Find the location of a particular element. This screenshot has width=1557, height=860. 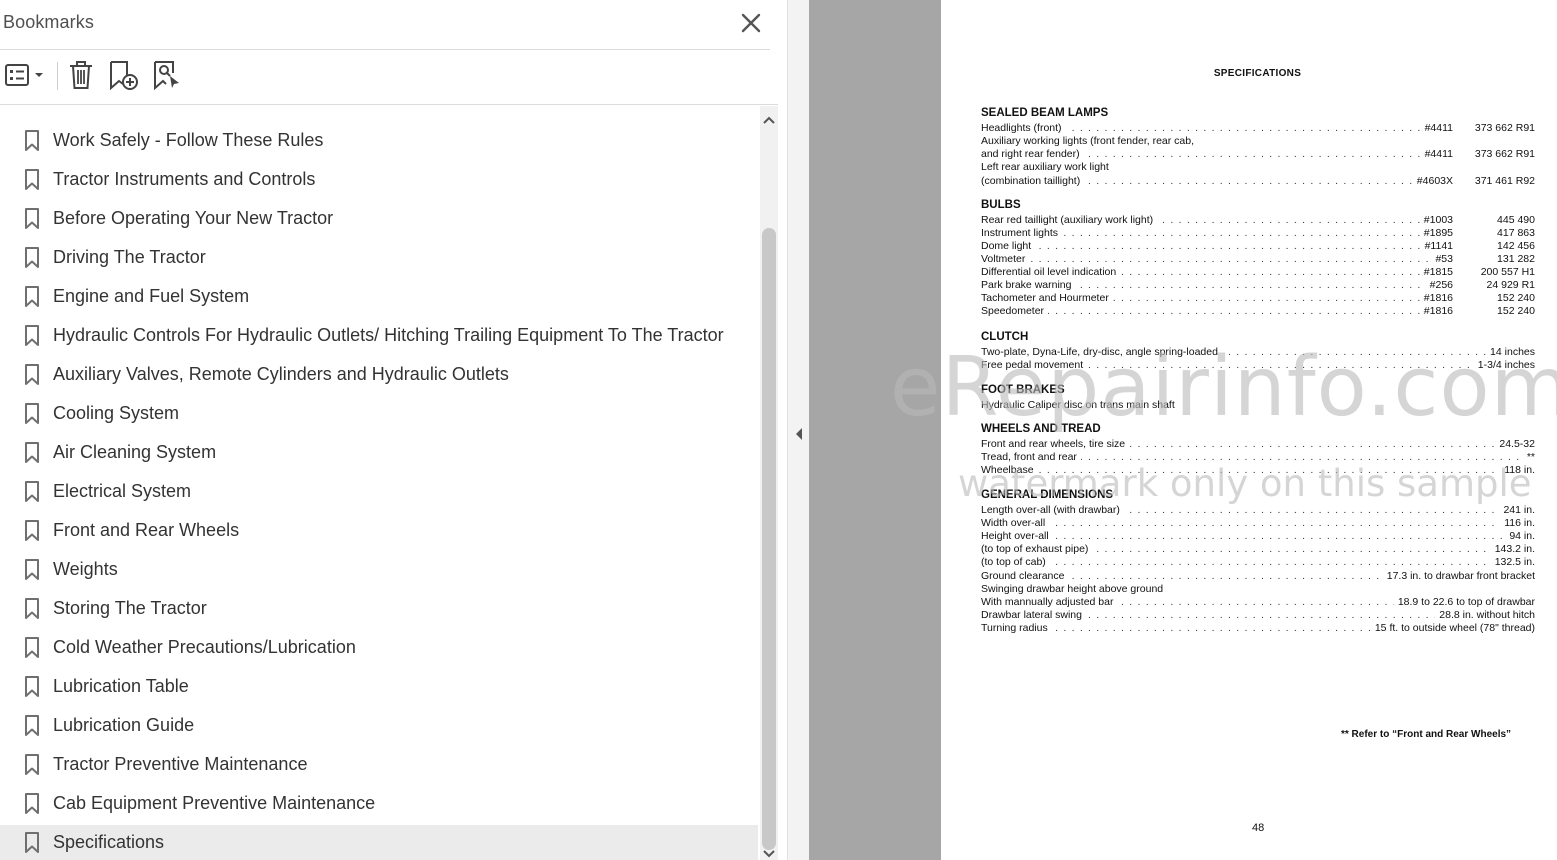

spec-label: Length over-all (with drawbar) is located at coordinates (1052, 510).